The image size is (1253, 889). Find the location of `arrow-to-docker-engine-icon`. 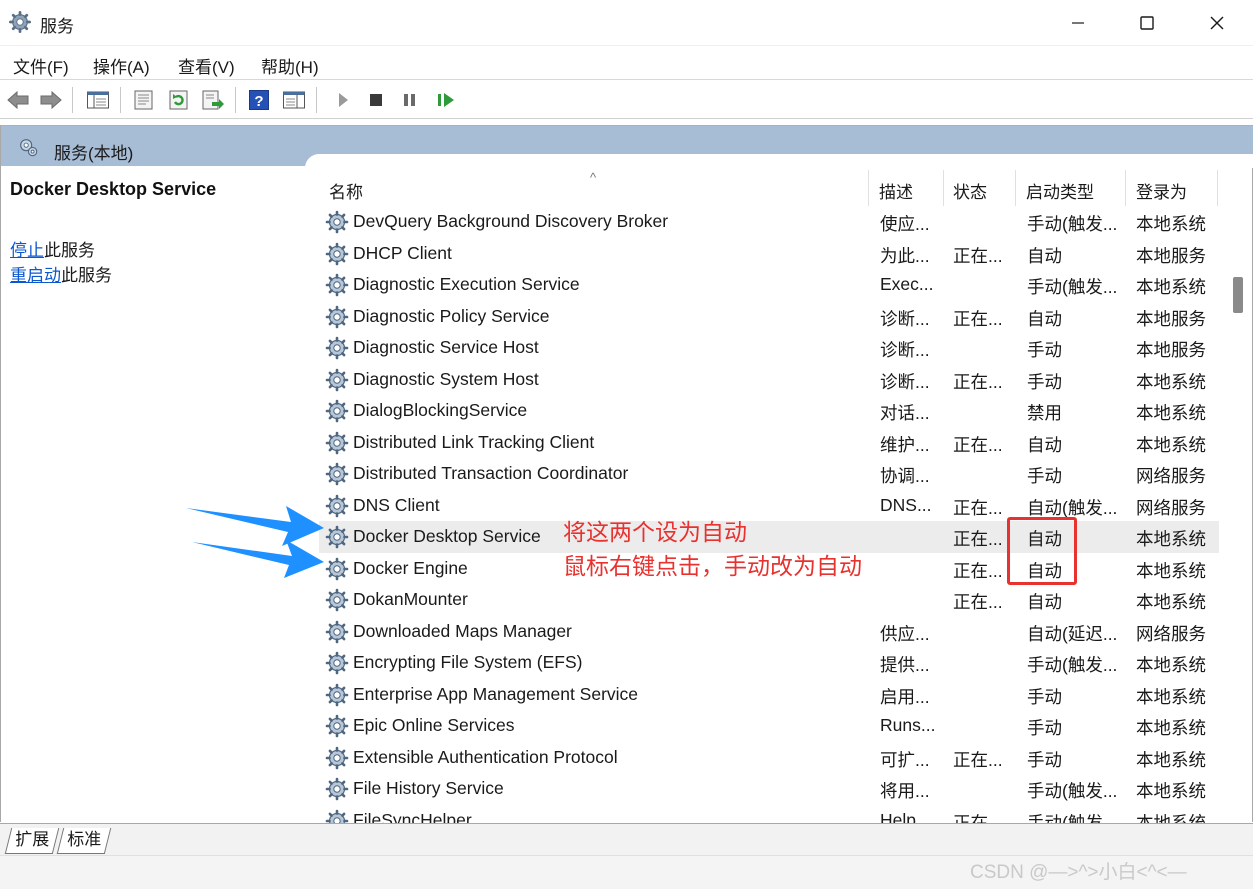

arrow-to-docker-engine-icon is located at coordinates (258, 559).